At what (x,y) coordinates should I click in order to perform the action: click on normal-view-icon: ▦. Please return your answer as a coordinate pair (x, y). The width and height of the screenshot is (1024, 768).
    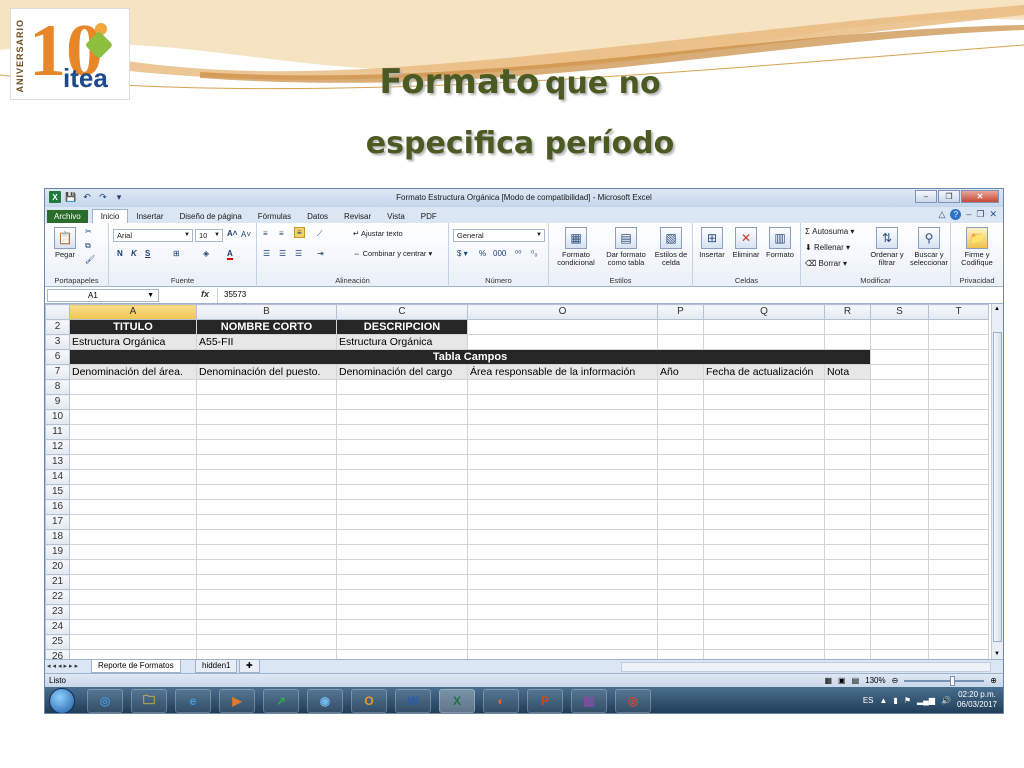
    Looking at the image, I should click on (828, 680).